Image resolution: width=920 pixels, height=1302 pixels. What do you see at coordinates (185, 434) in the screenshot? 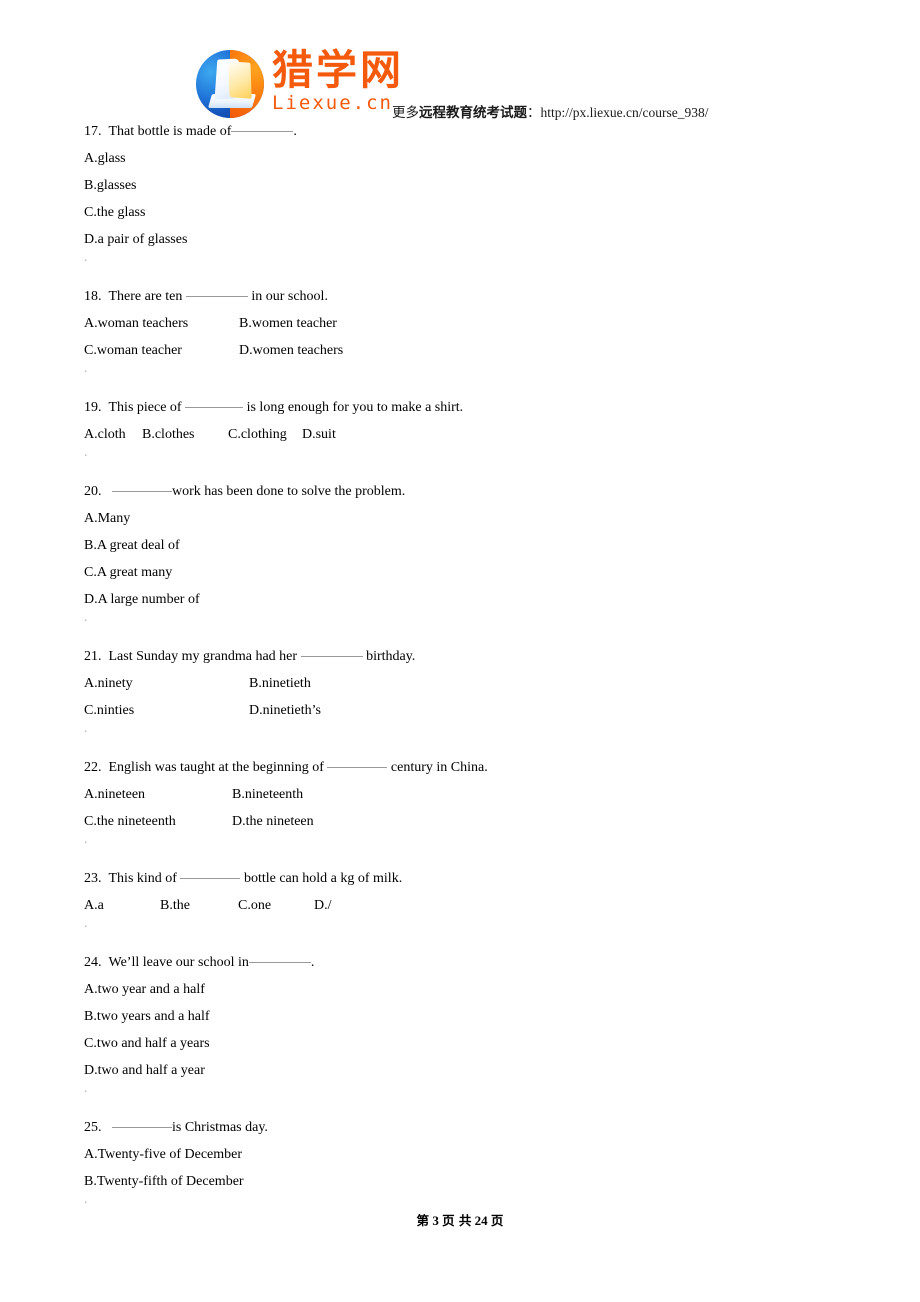
I see `answer-option: B.clothes` at bounding box center [185, 434].